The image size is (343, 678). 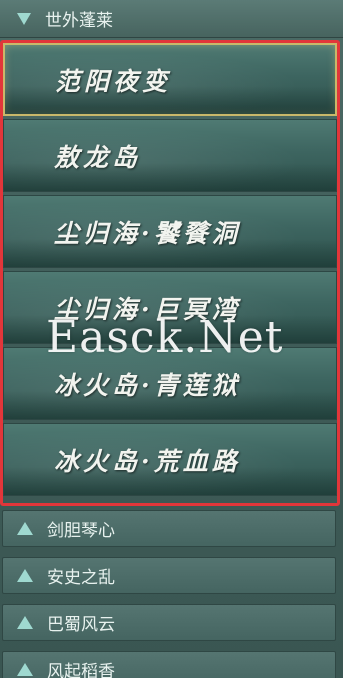 I want to click on sub-item-label: 敖龙岛, so click(x=98, y=157).